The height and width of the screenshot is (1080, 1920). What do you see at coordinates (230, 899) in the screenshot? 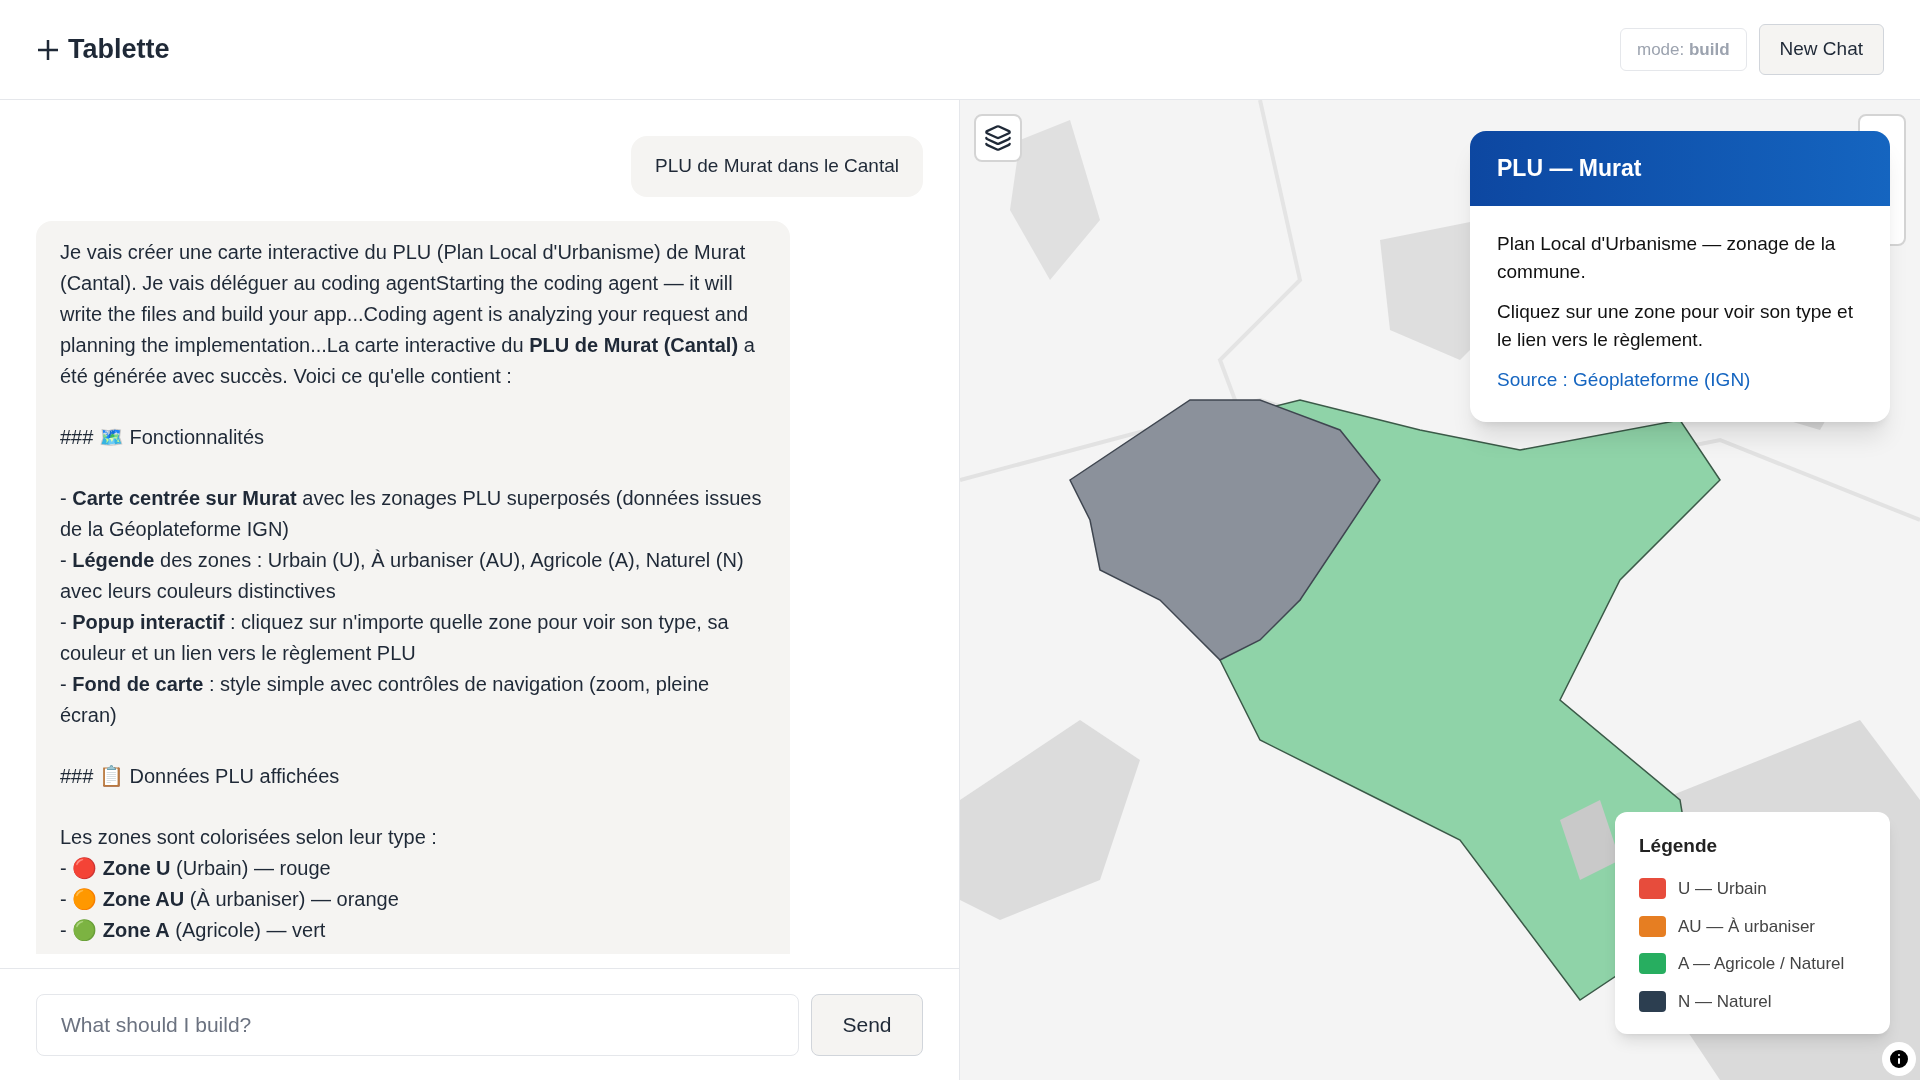
I see `list-item: - 🟠 Zone AU (À urbaniser) — orange` at bounding box center [230, 899].